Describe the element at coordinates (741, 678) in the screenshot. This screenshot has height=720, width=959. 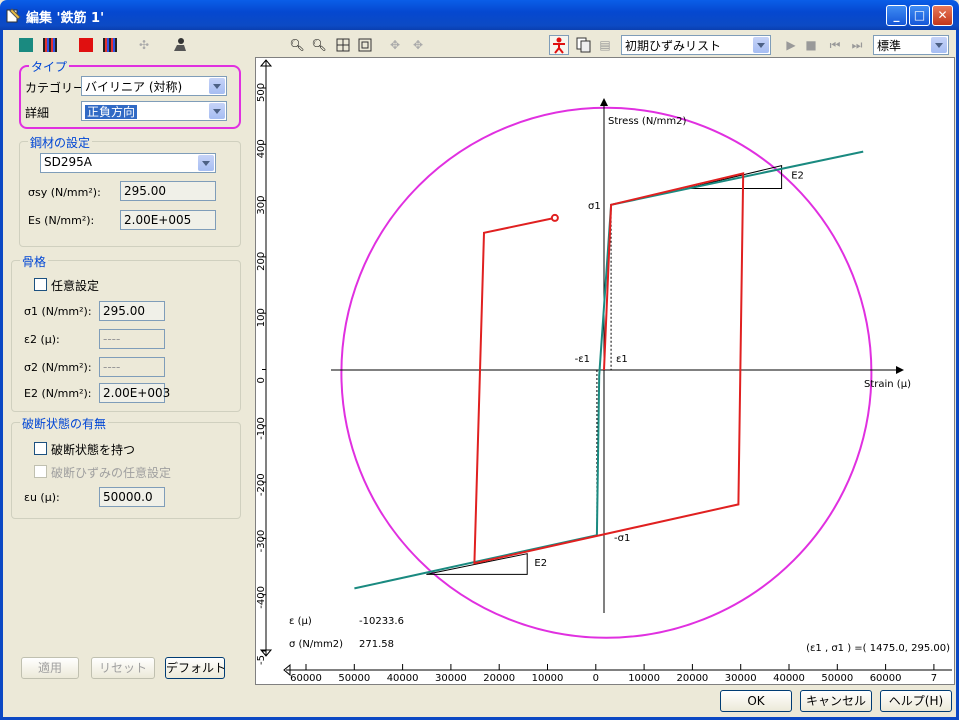
I see `x-tick-label: 30000` at that location.